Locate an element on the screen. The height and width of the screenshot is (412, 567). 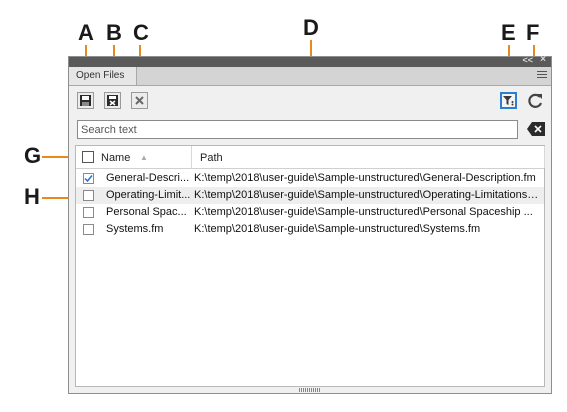
close-icon is located at coordinates (139, 100).